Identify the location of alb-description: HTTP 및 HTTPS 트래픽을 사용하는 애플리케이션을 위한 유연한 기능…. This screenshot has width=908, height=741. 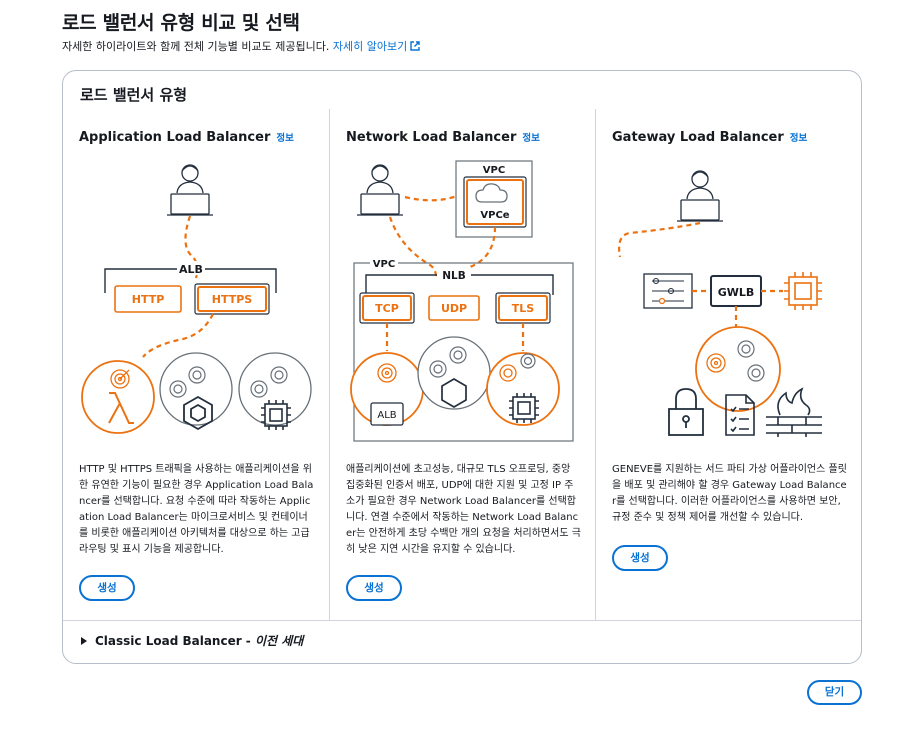
(196, 509).